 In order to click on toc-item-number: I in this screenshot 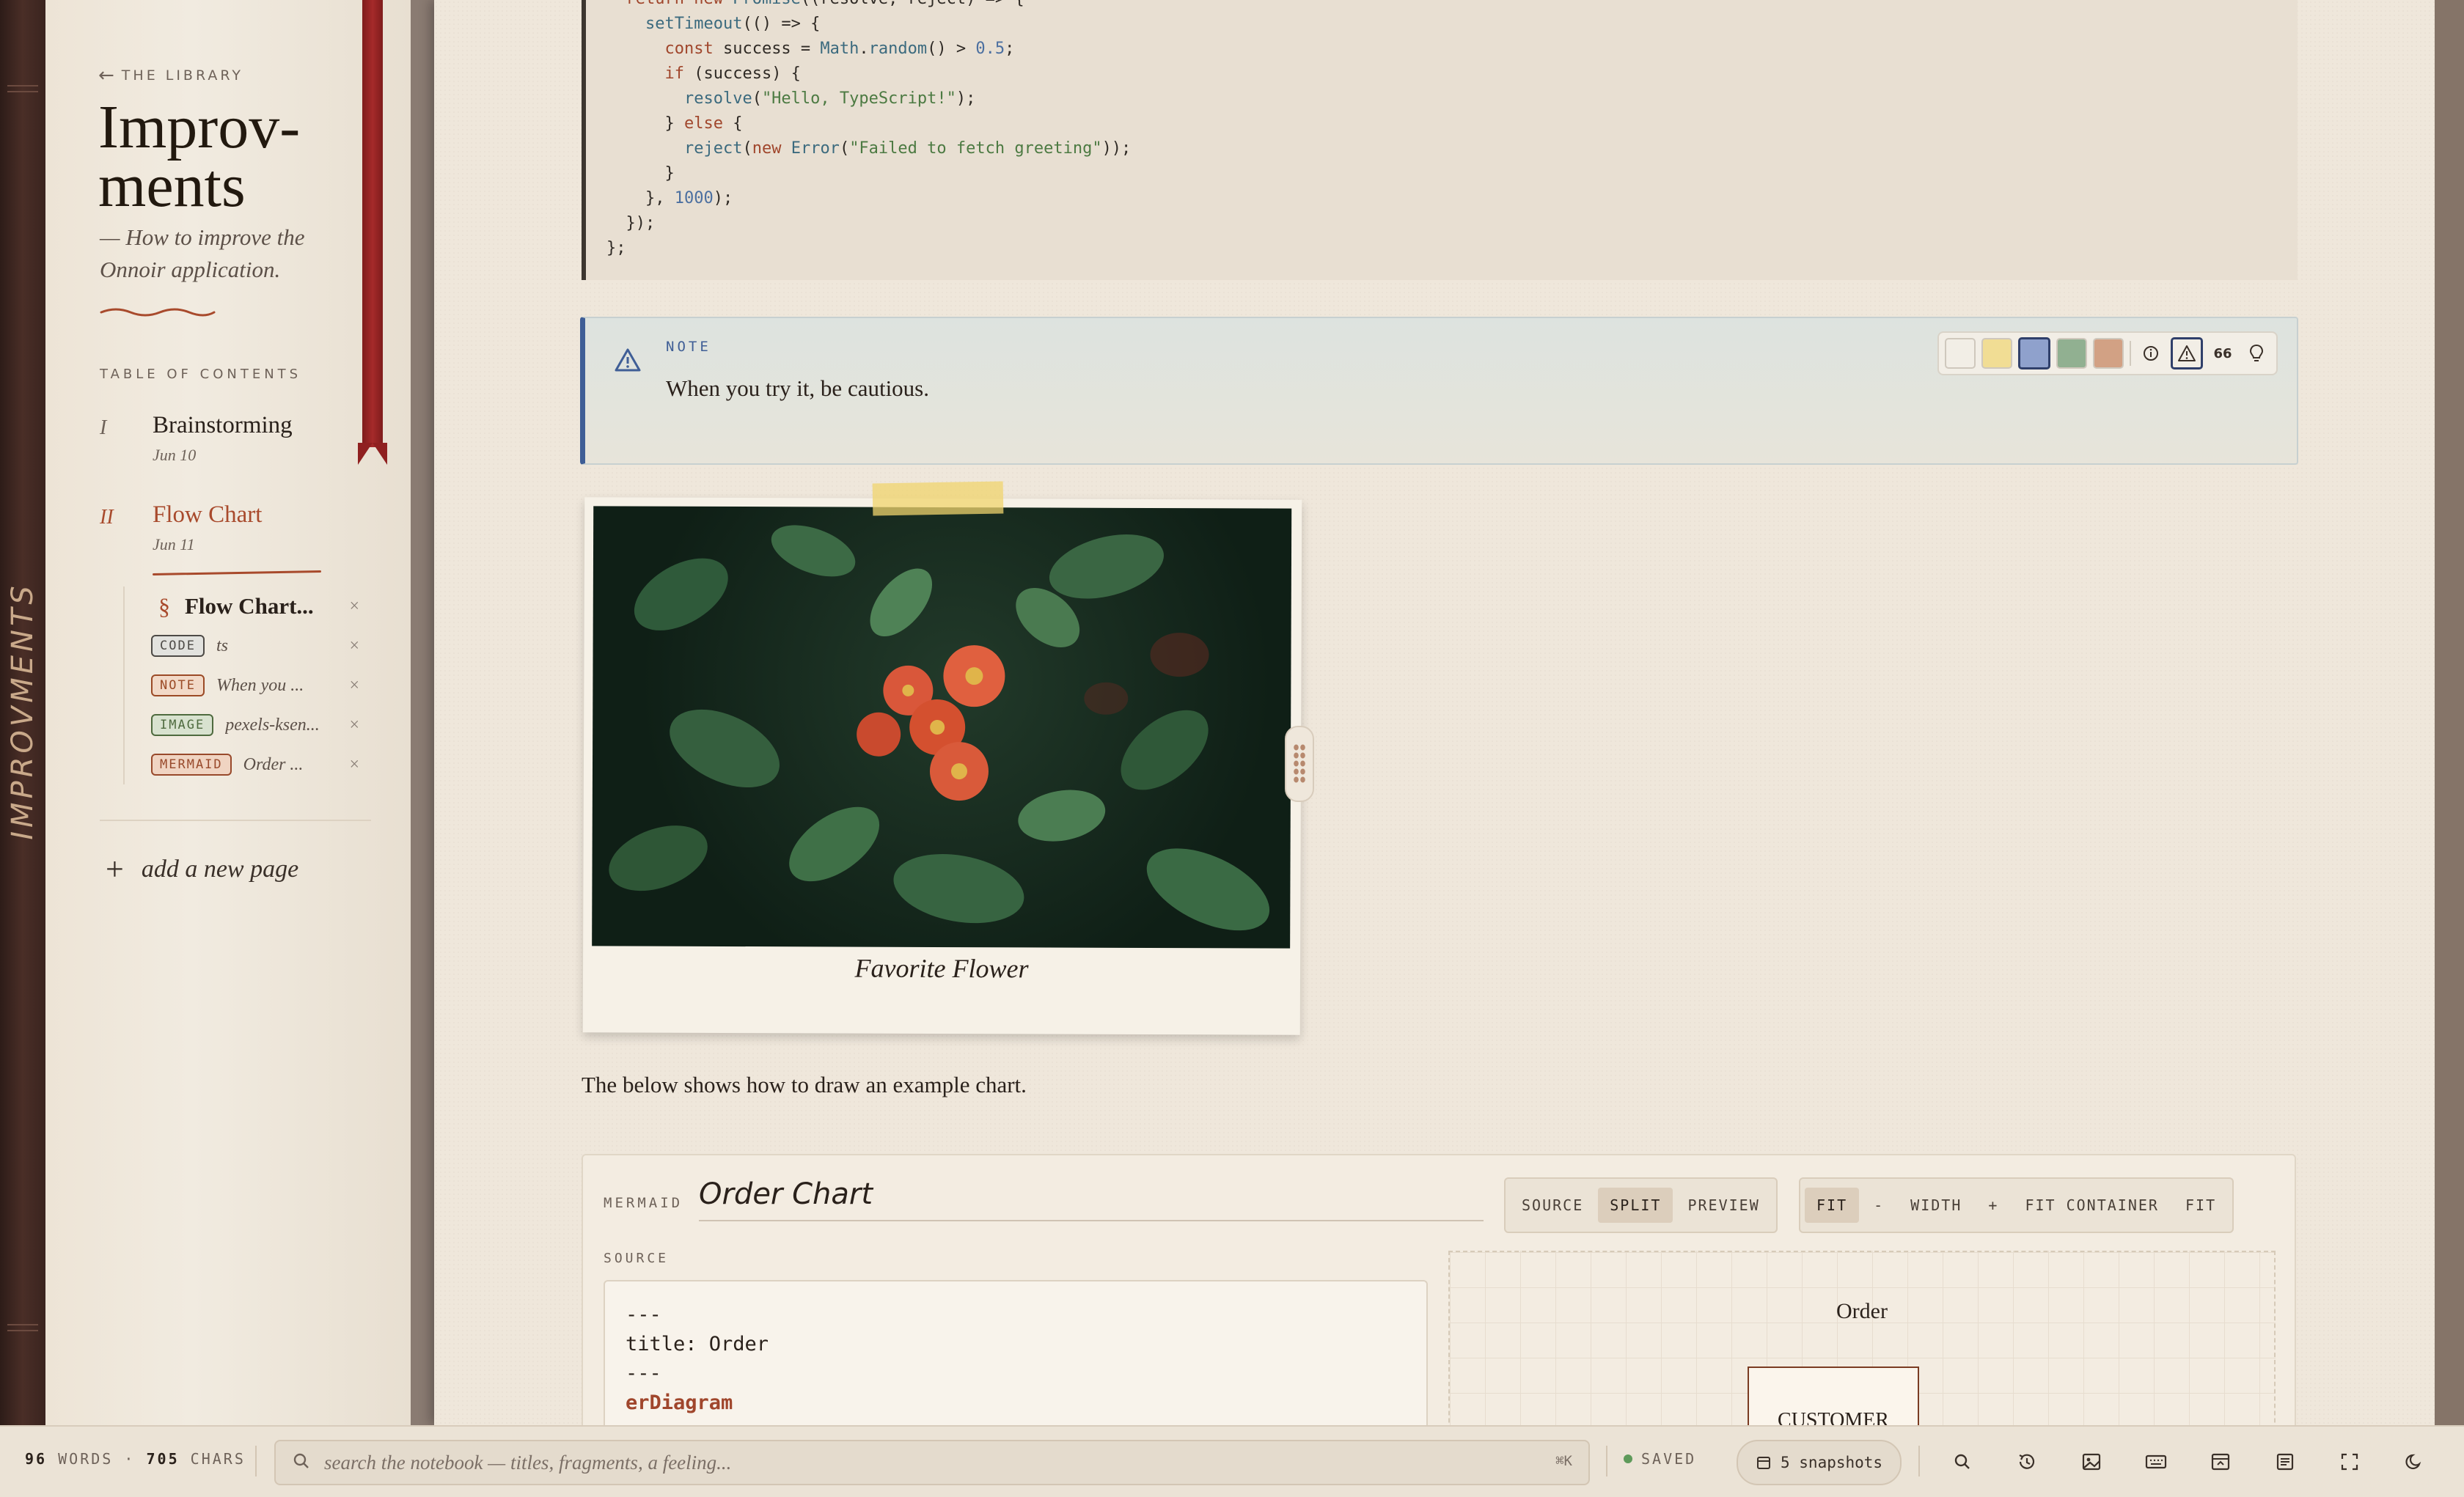, I will do `click(103, 428)`.